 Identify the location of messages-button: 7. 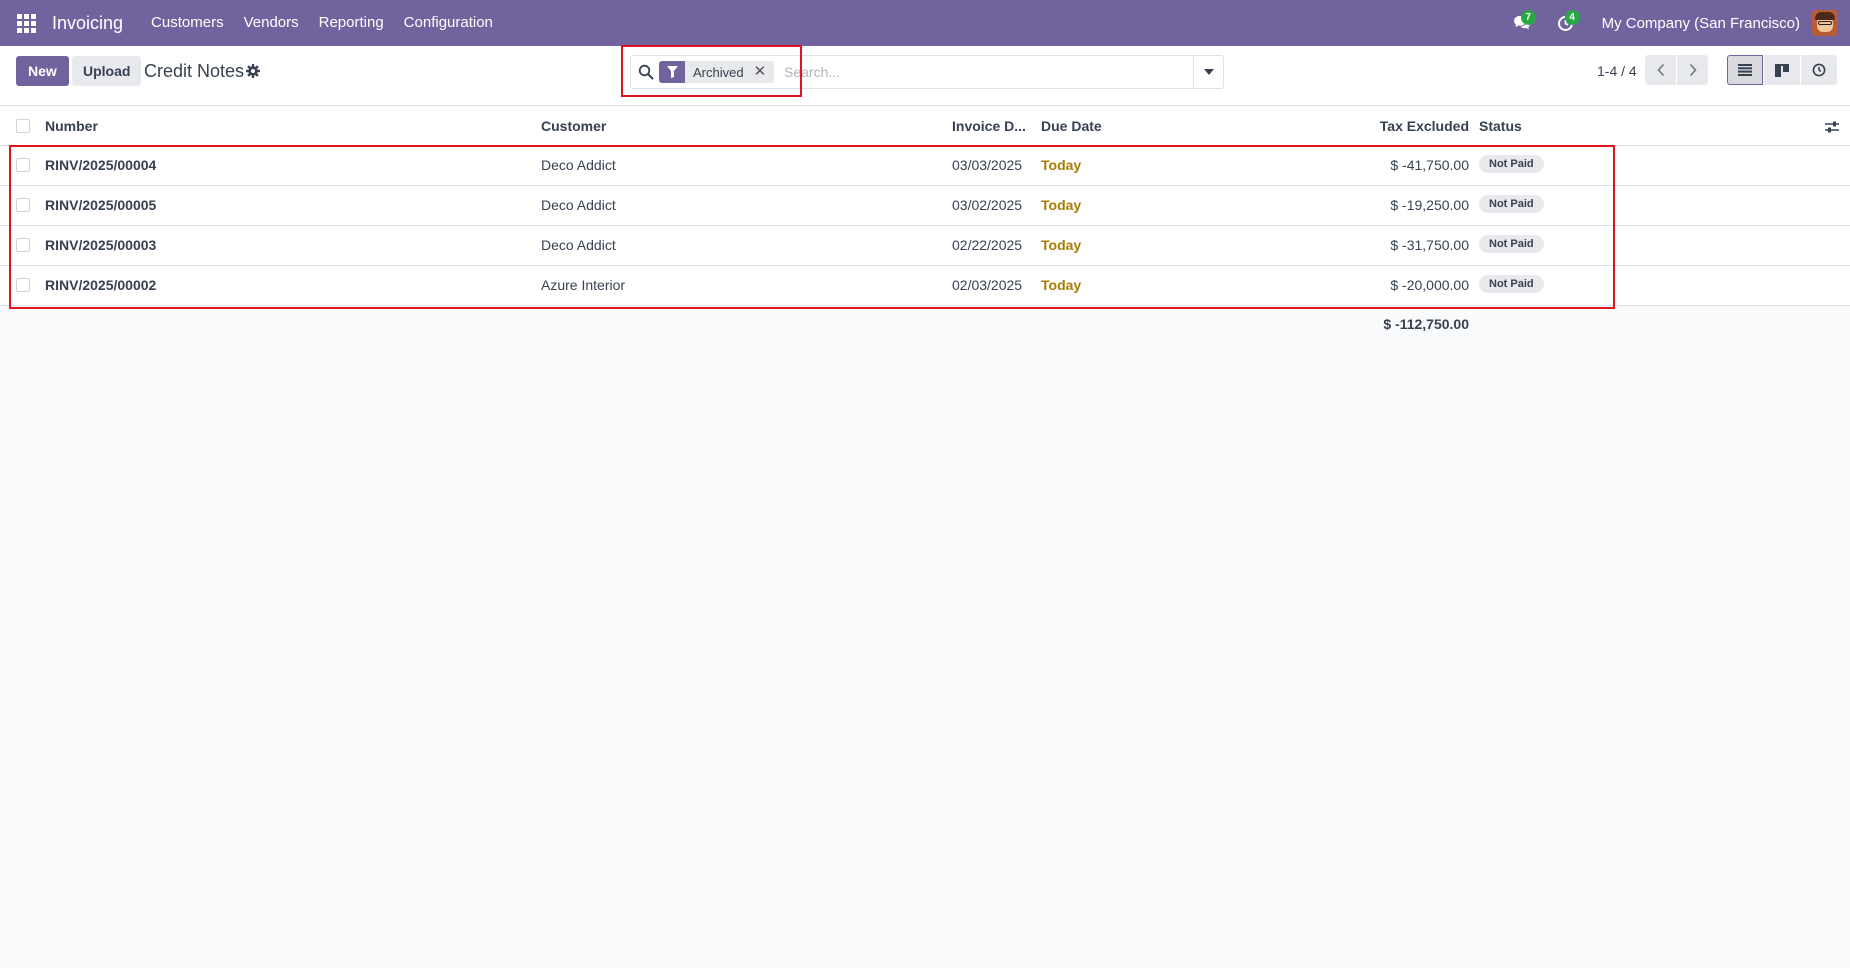
(1522, 23).